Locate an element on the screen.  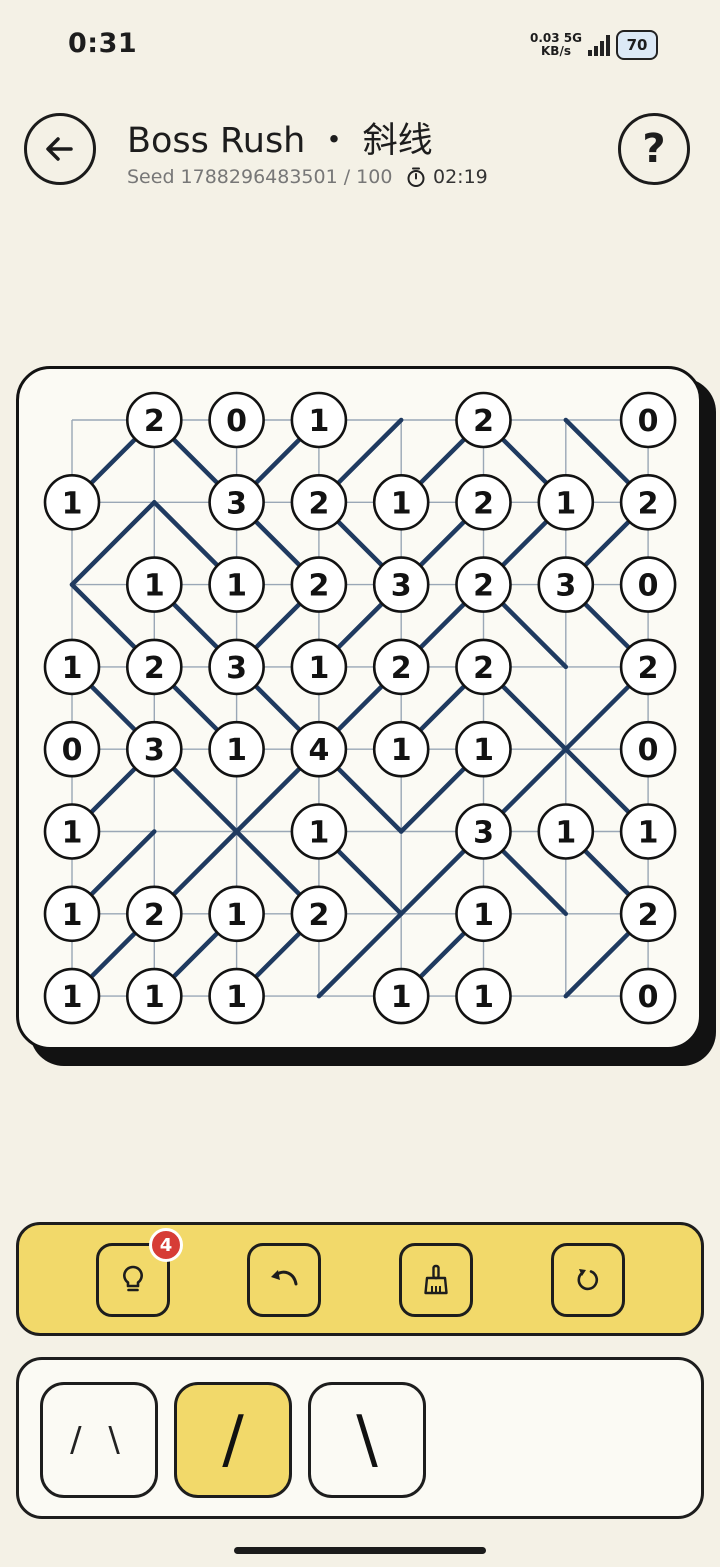
undo-icon is located at coordinates (284, 1278).